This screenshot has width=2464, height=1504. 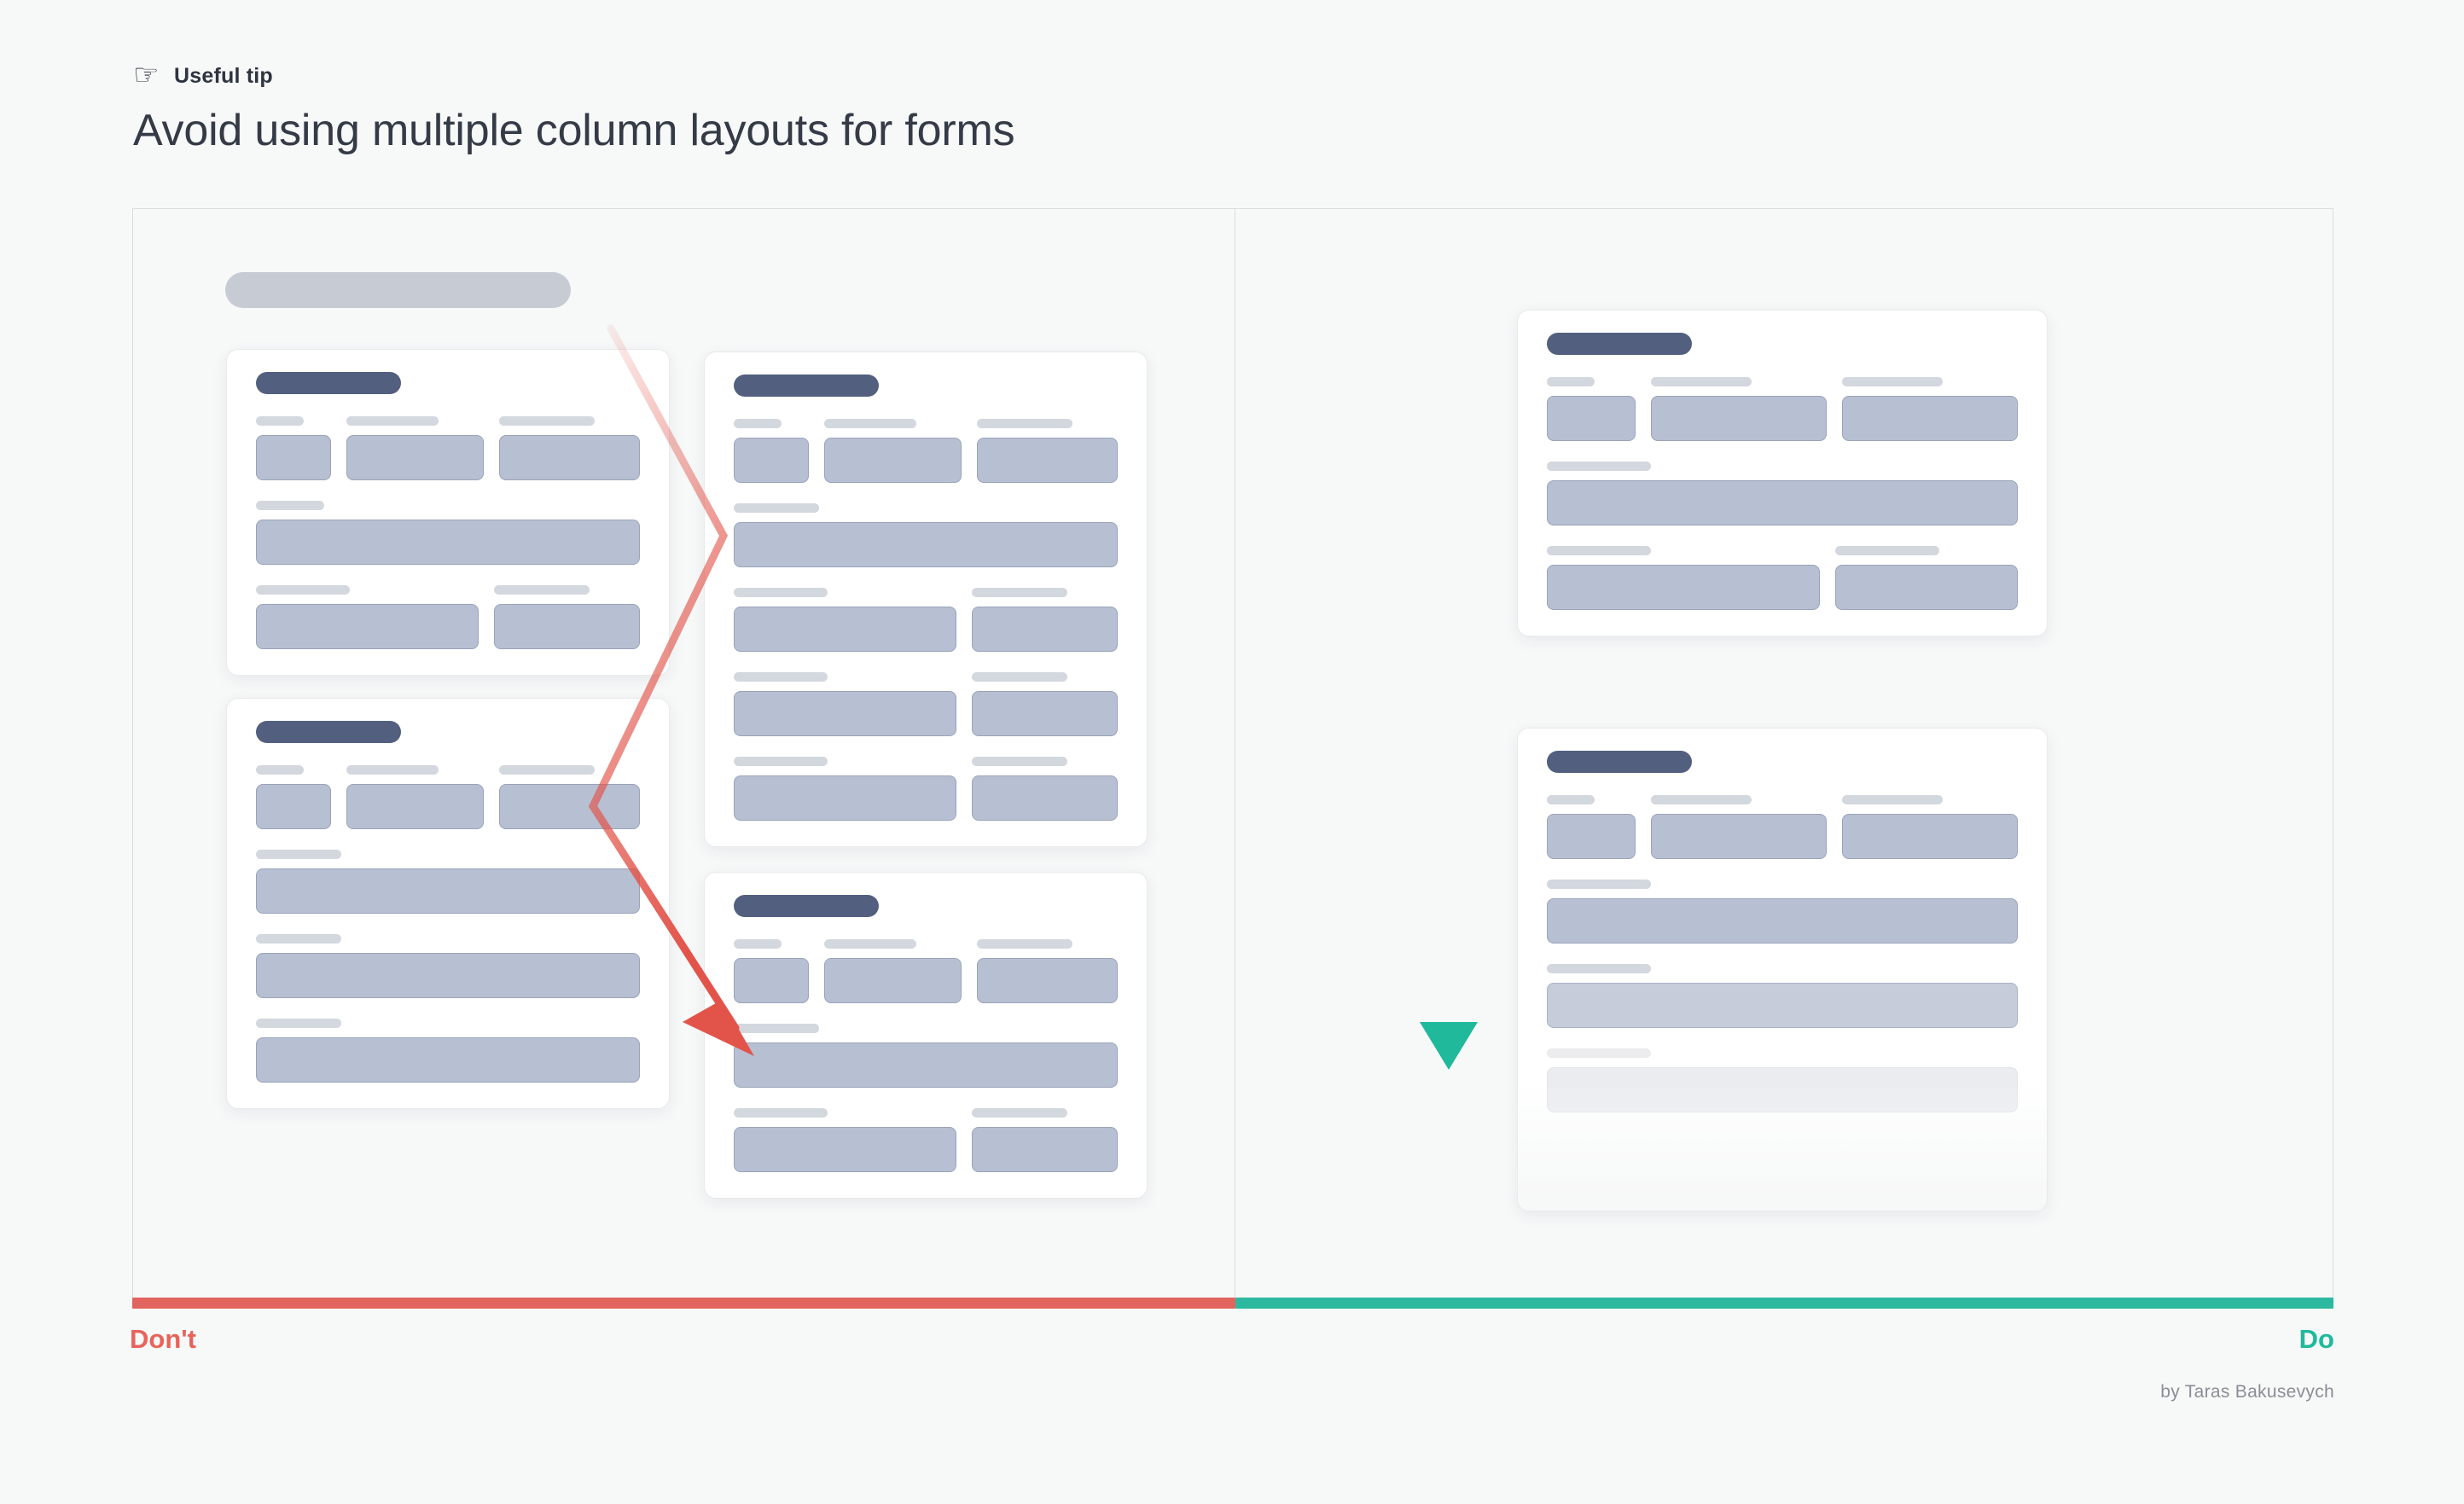 I want to click on form-card-do-top, so click(x=1782, y=473).